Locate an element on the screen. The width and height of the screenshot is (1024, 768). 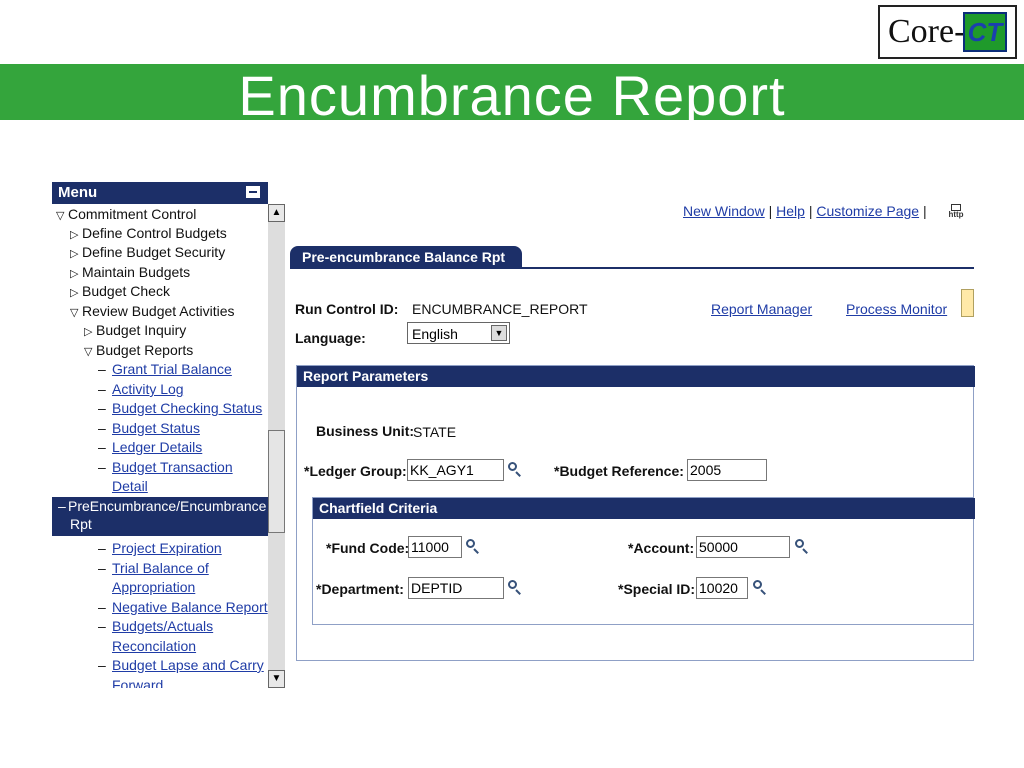
help-link: Help is located at coordinates (790, 211).